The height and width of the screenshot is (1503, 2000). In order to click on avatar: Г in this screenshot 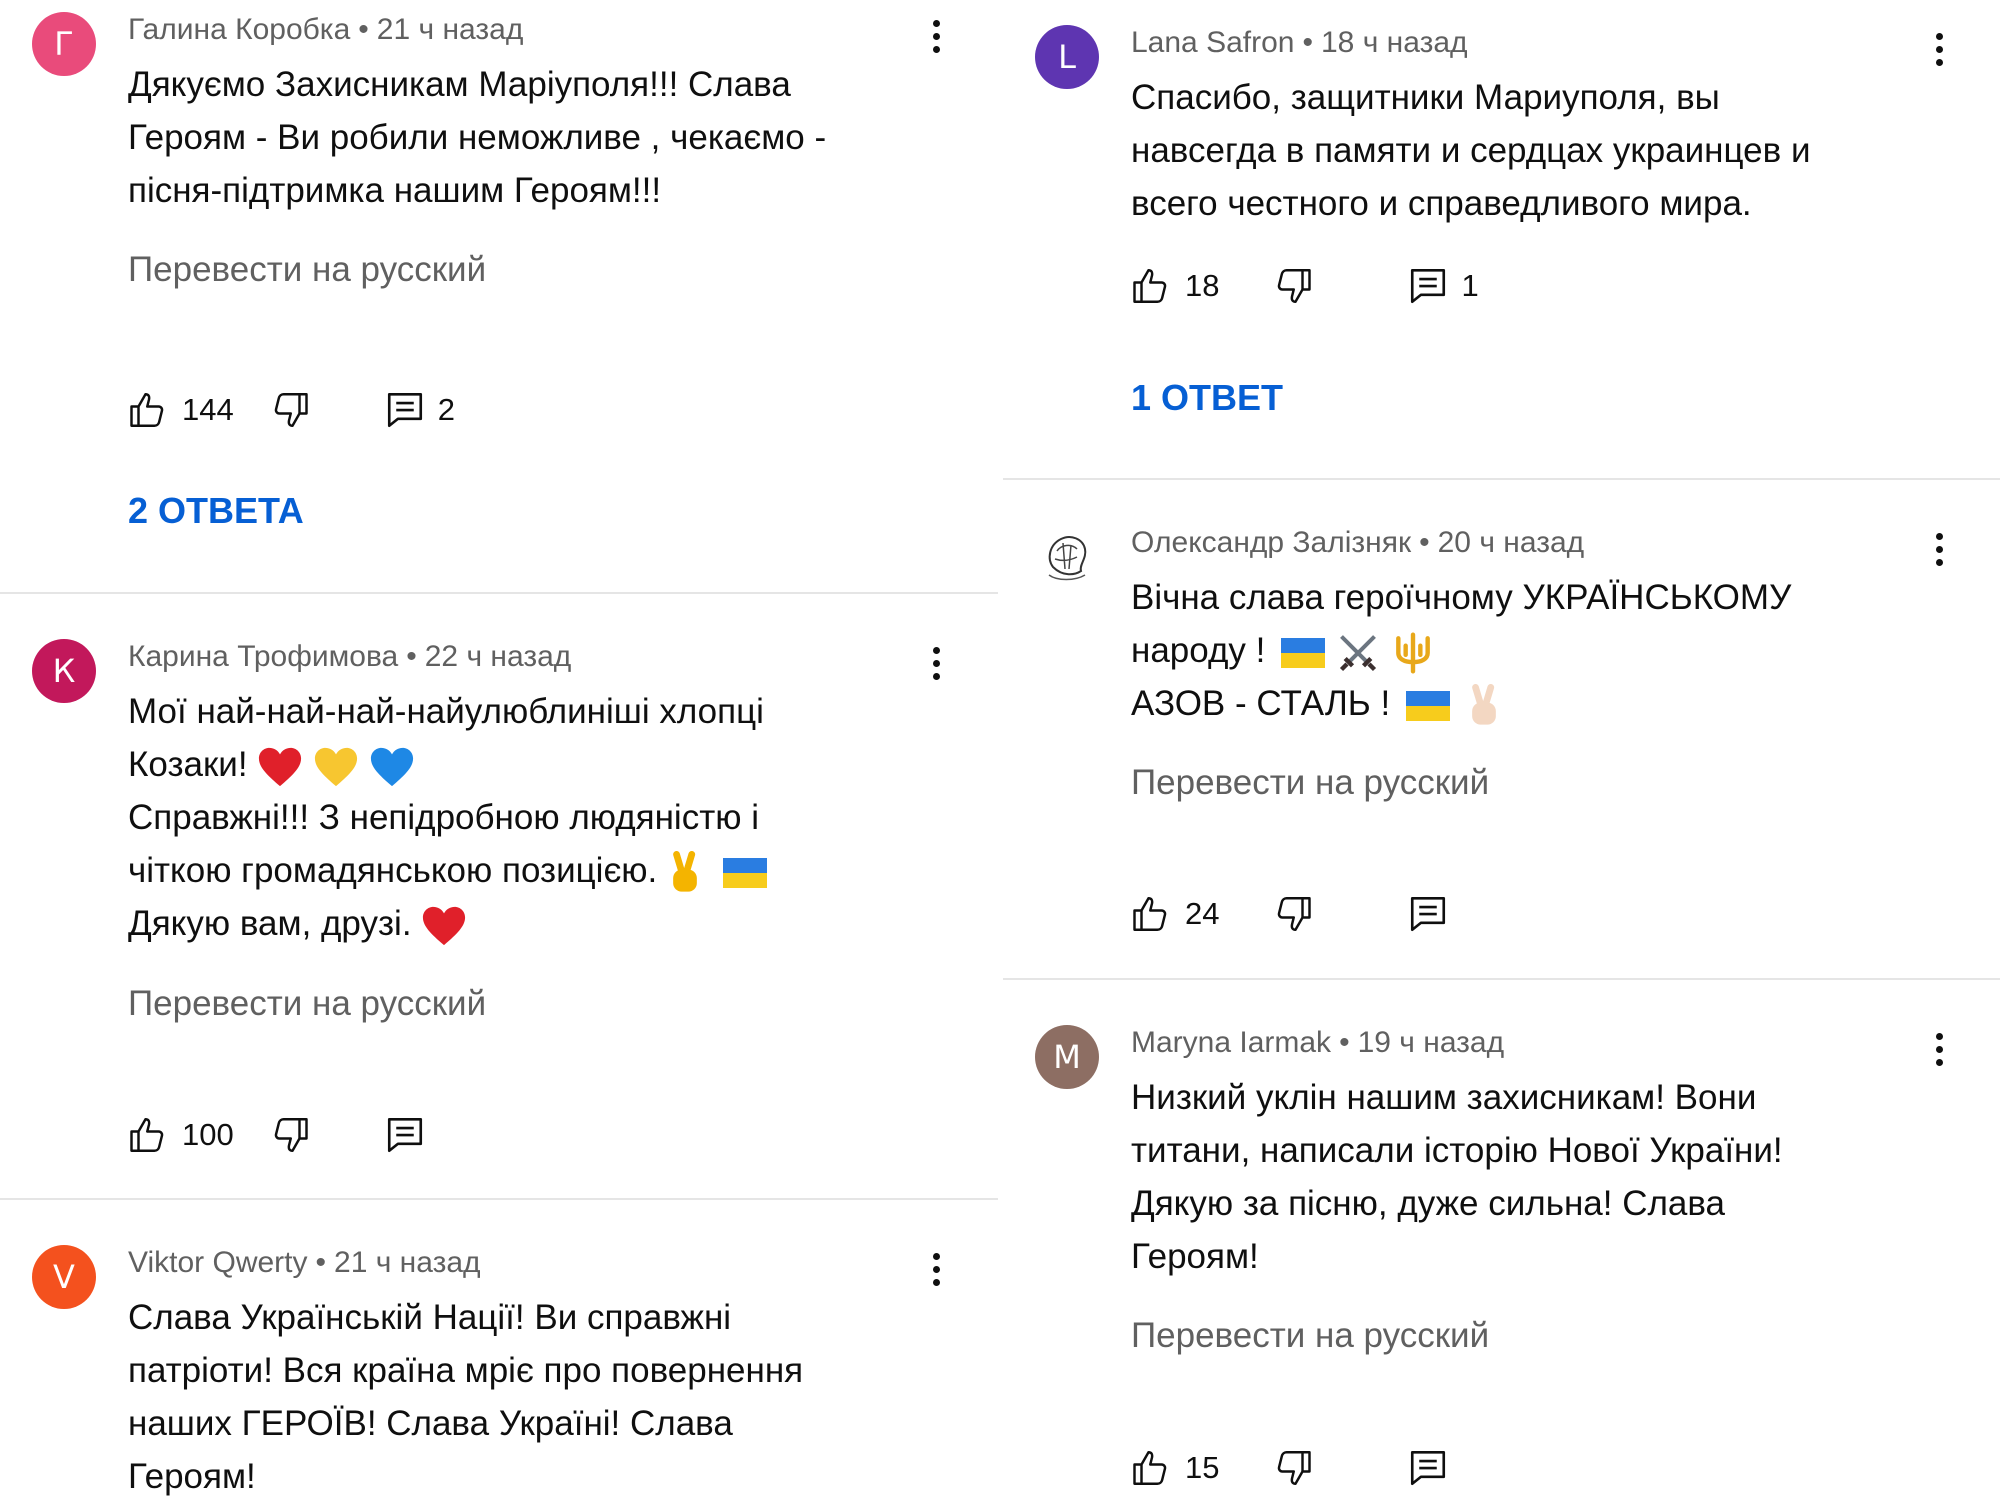, I will do `click(64, 44)`.